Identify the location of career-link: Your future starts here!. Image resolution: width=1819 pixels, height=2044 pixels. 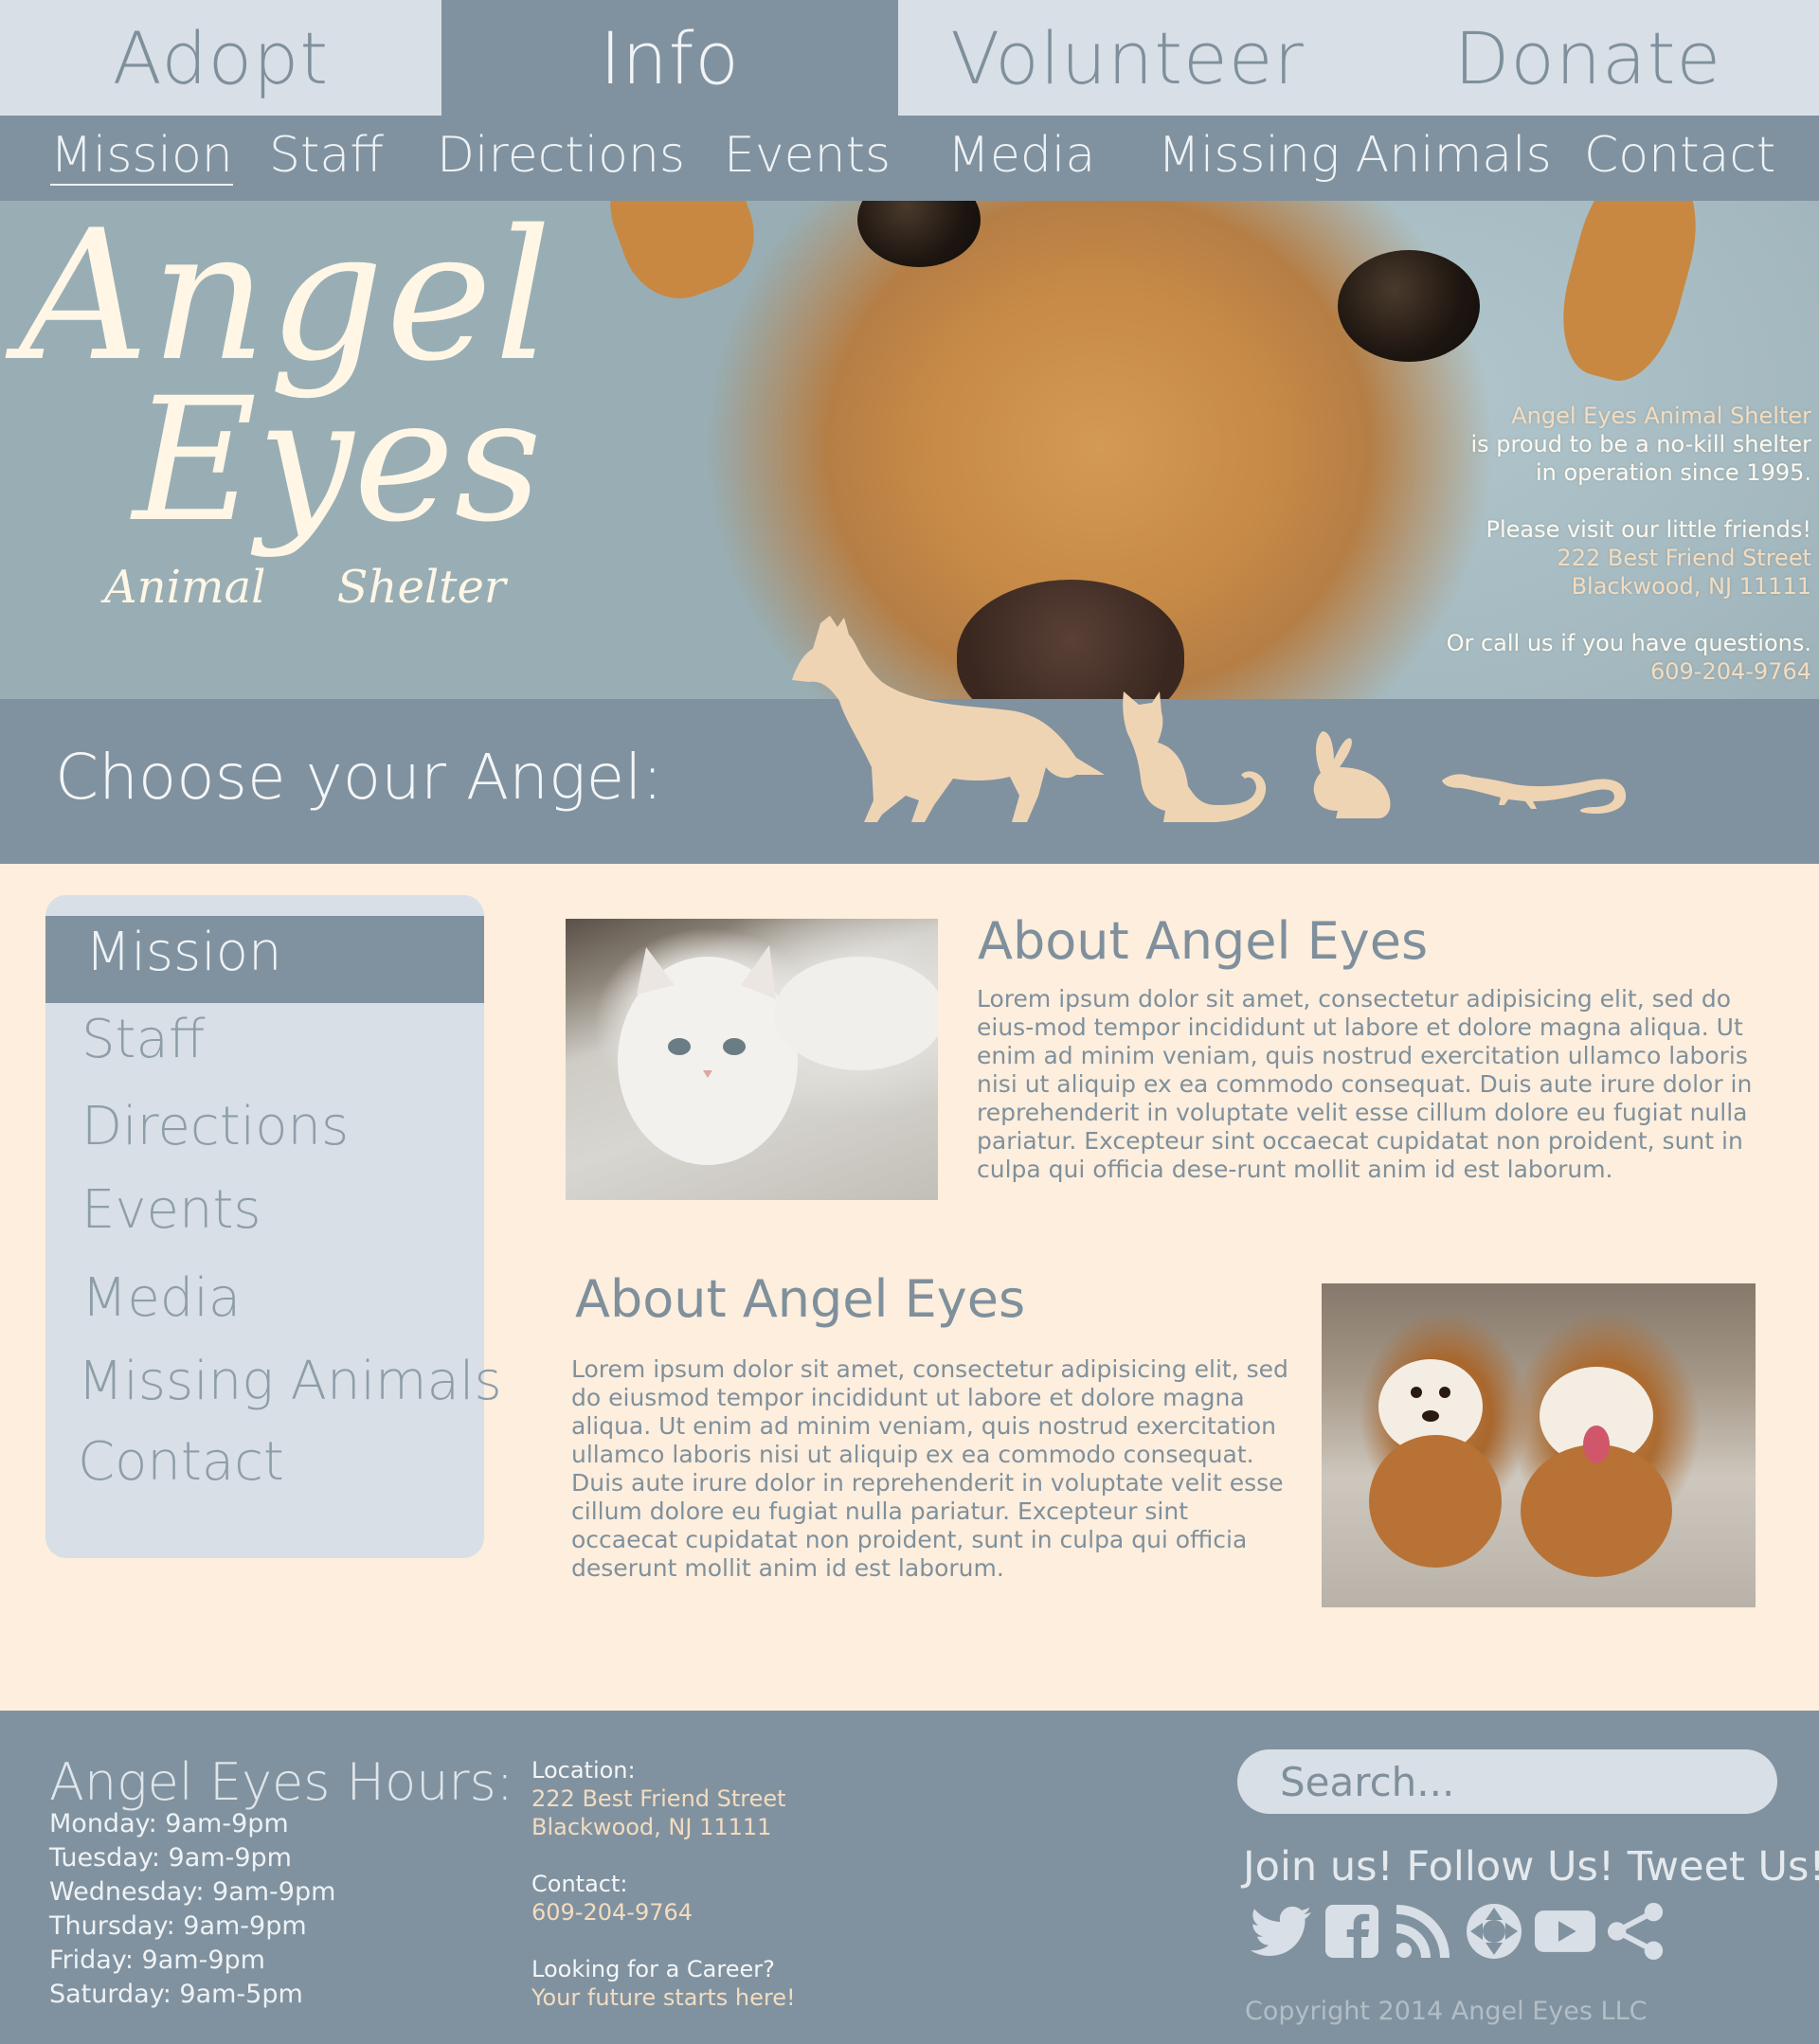
(663, 1997).